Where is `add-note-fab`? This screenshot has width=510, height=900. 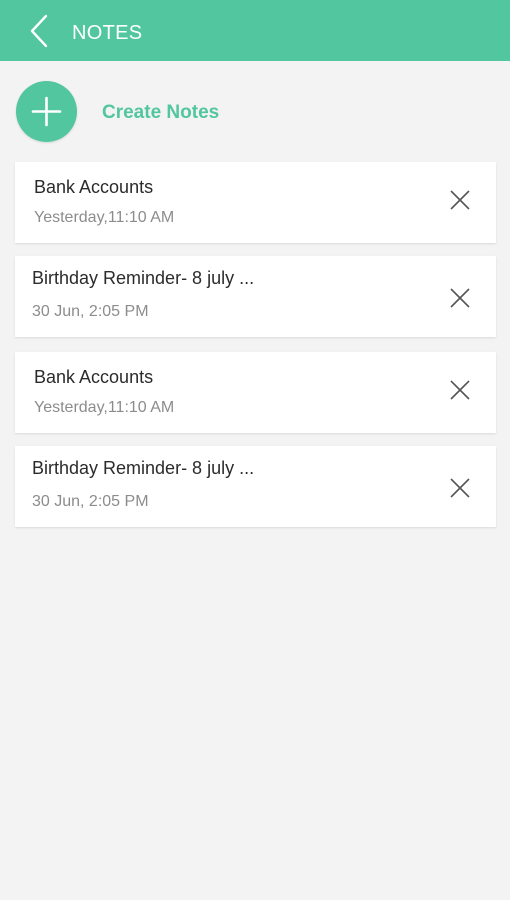 add-note-fab is located at coordinates (46, 111).